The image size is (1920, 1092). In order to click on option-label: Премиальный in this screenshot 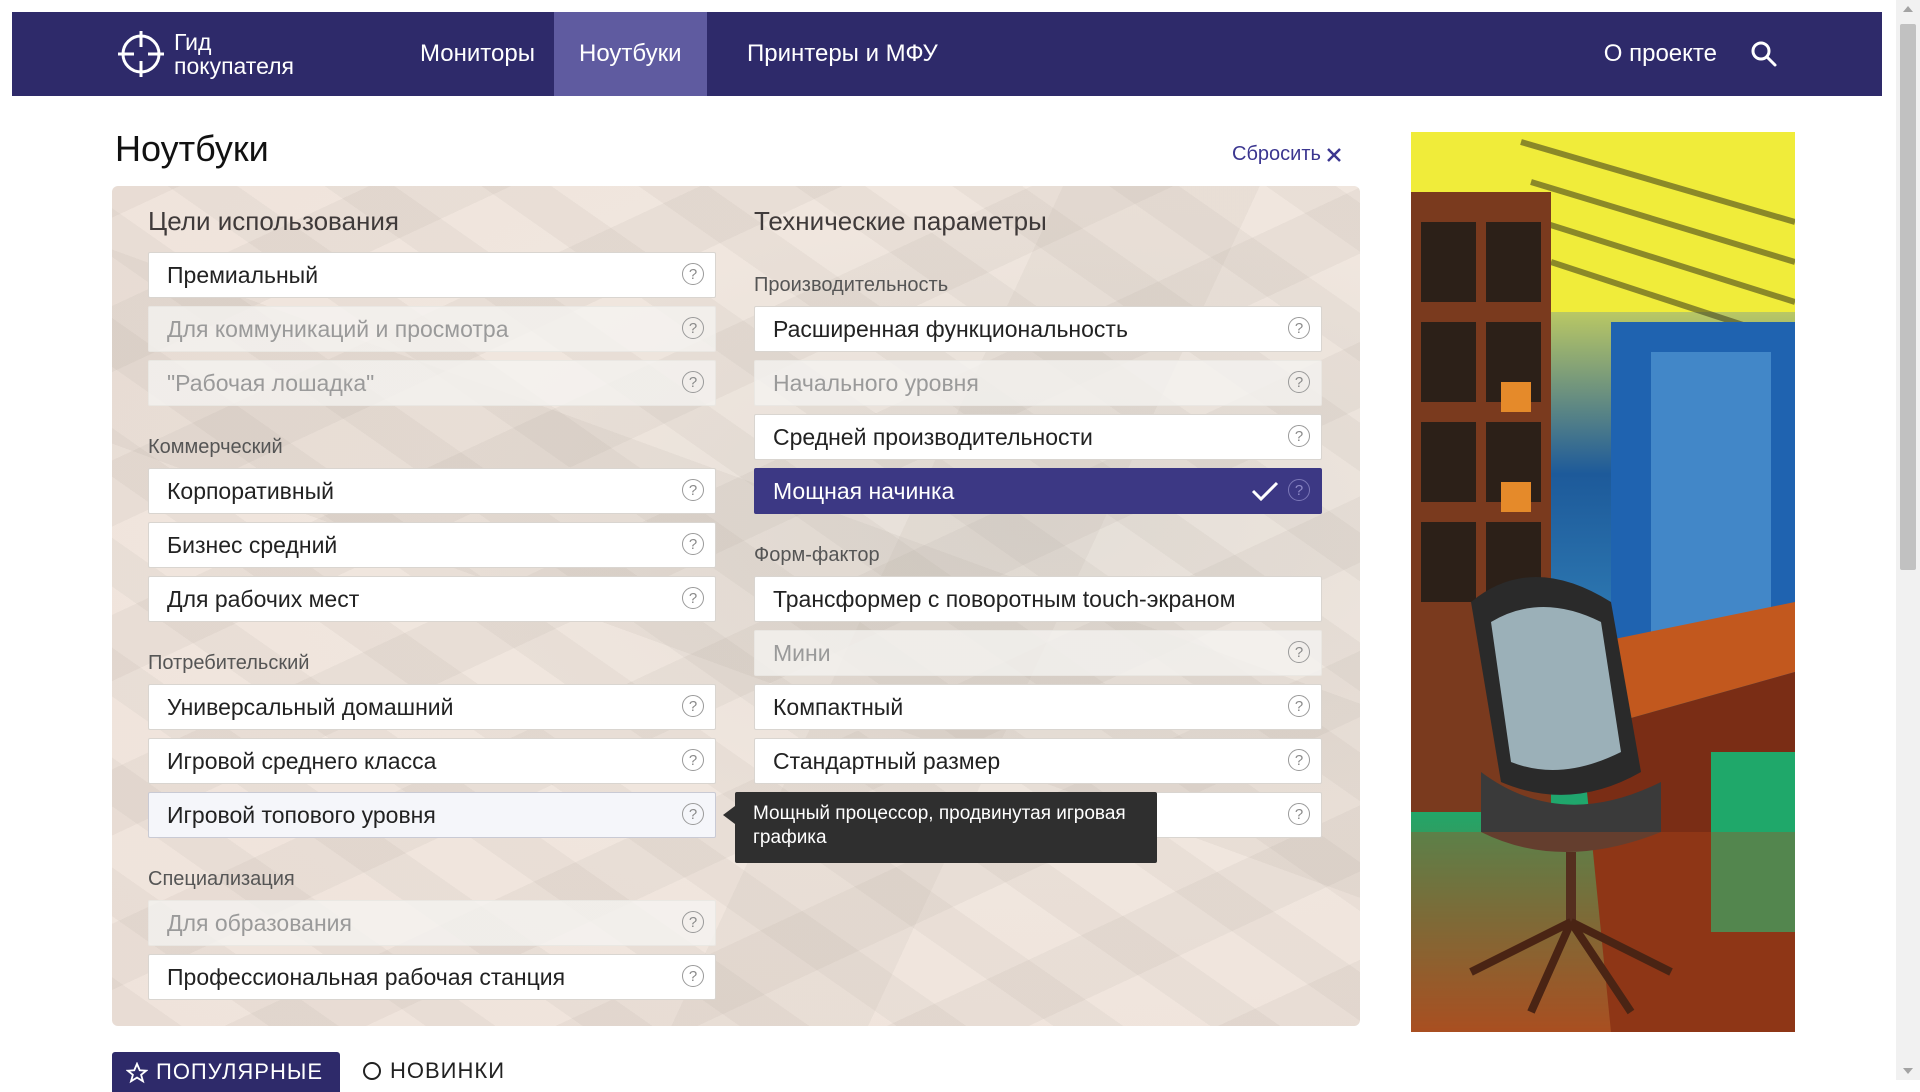, I will do `click(243, 275)`.